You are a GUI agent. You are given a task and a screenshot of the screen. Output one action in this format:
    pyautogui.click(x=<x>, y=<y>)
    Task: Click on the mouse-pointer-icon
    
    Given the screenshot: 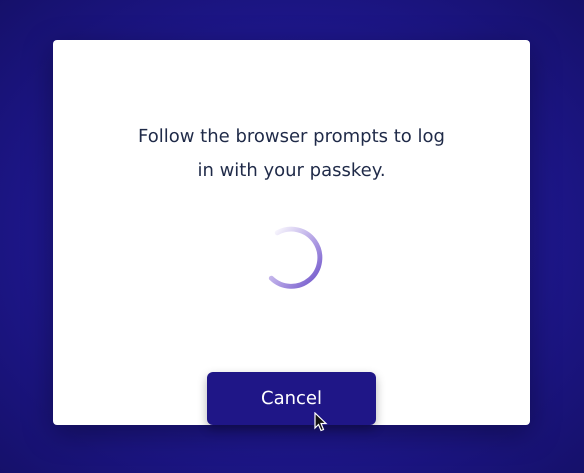 What is the action you would take?
    pyautogui.click(x=321, y=422)
    